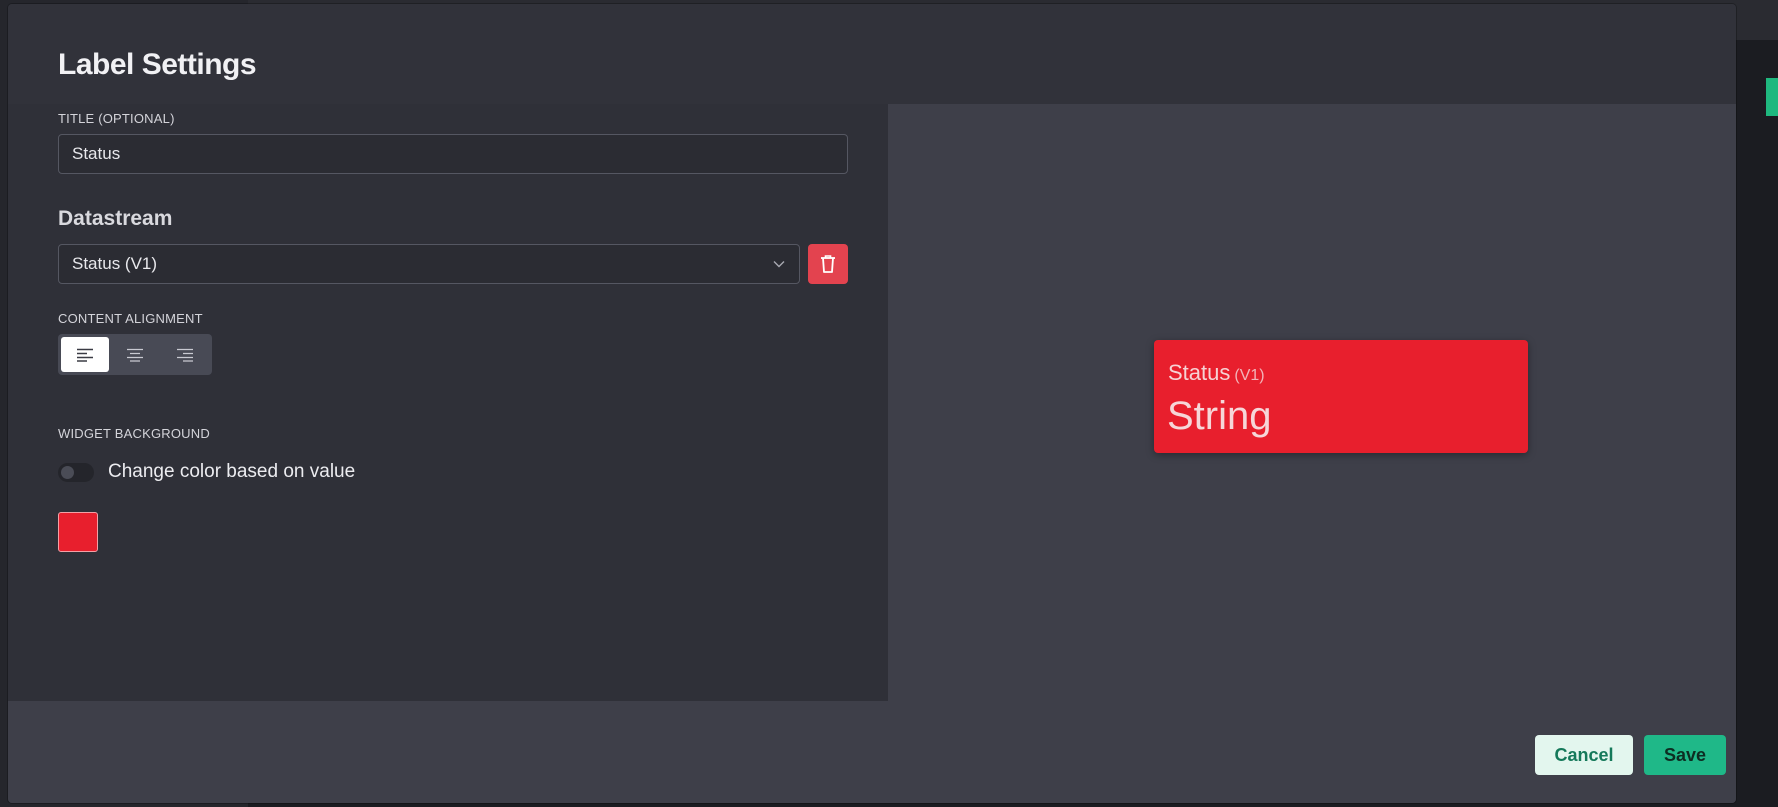 The height and width of the screenshot is (807, 1778). Describe the element at coordinates (1772, 97) in the screenshot. I see `background-accent` at that location.